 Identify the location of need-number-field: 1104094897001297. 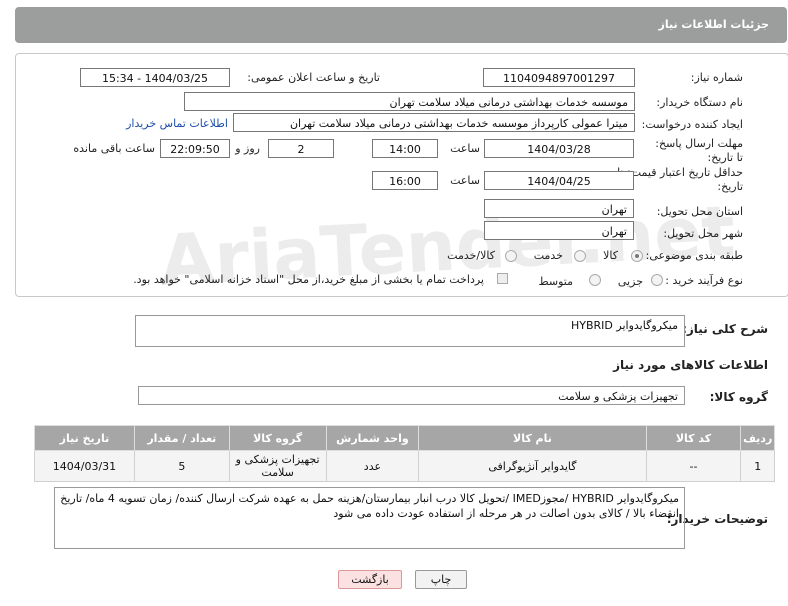
(559, 77).